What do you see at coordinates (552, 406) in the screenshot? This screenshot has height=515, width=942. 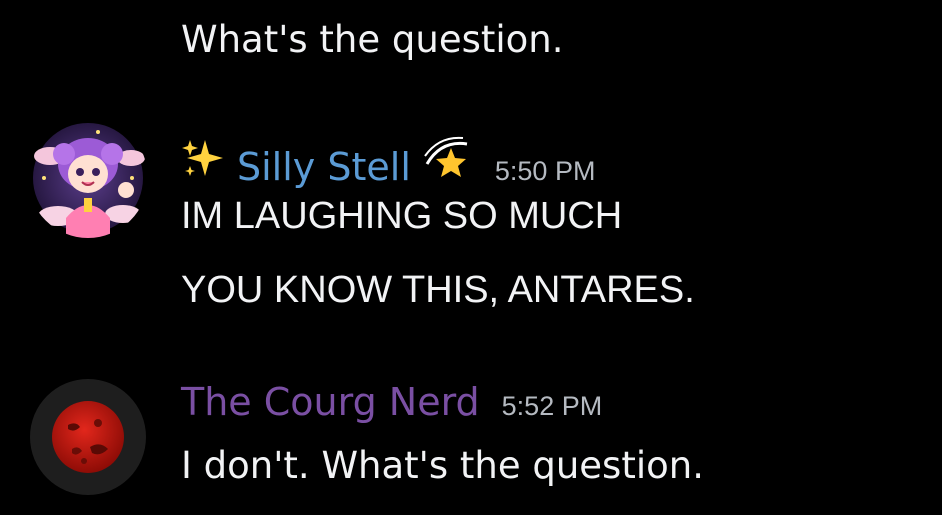 I see `message-timestamp: 5:52 PM` at bounding box center [552, 406].